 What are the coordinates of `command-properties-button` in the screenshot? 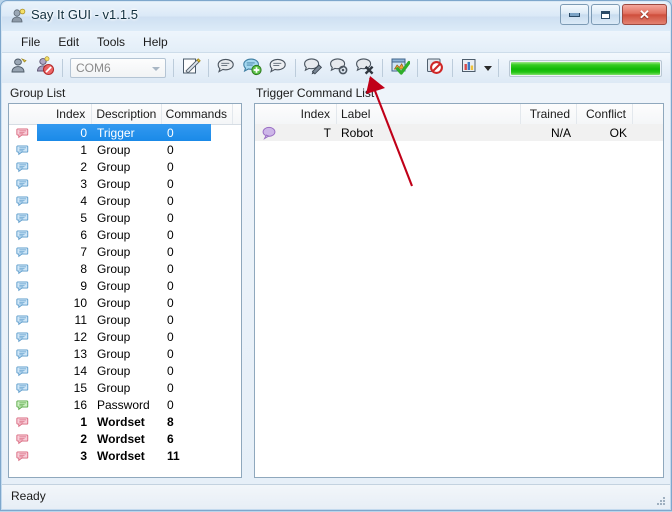 It's located at (278, 68).